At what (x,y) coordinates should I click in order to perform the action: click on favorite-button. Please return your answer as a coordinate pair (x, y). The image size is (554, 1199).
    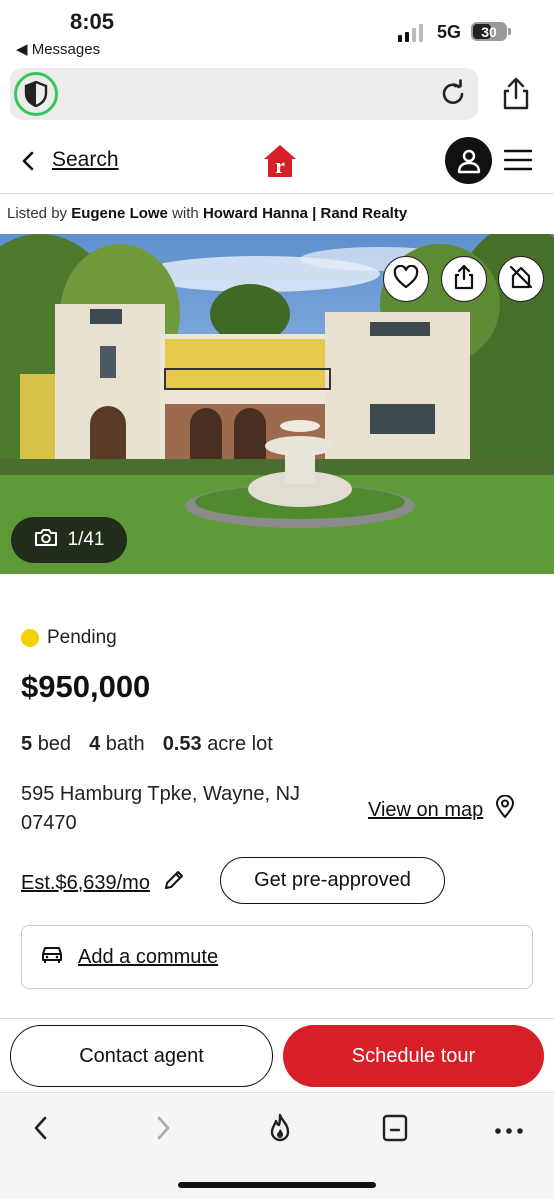
    Looking at the image, I should click on (406, 279).